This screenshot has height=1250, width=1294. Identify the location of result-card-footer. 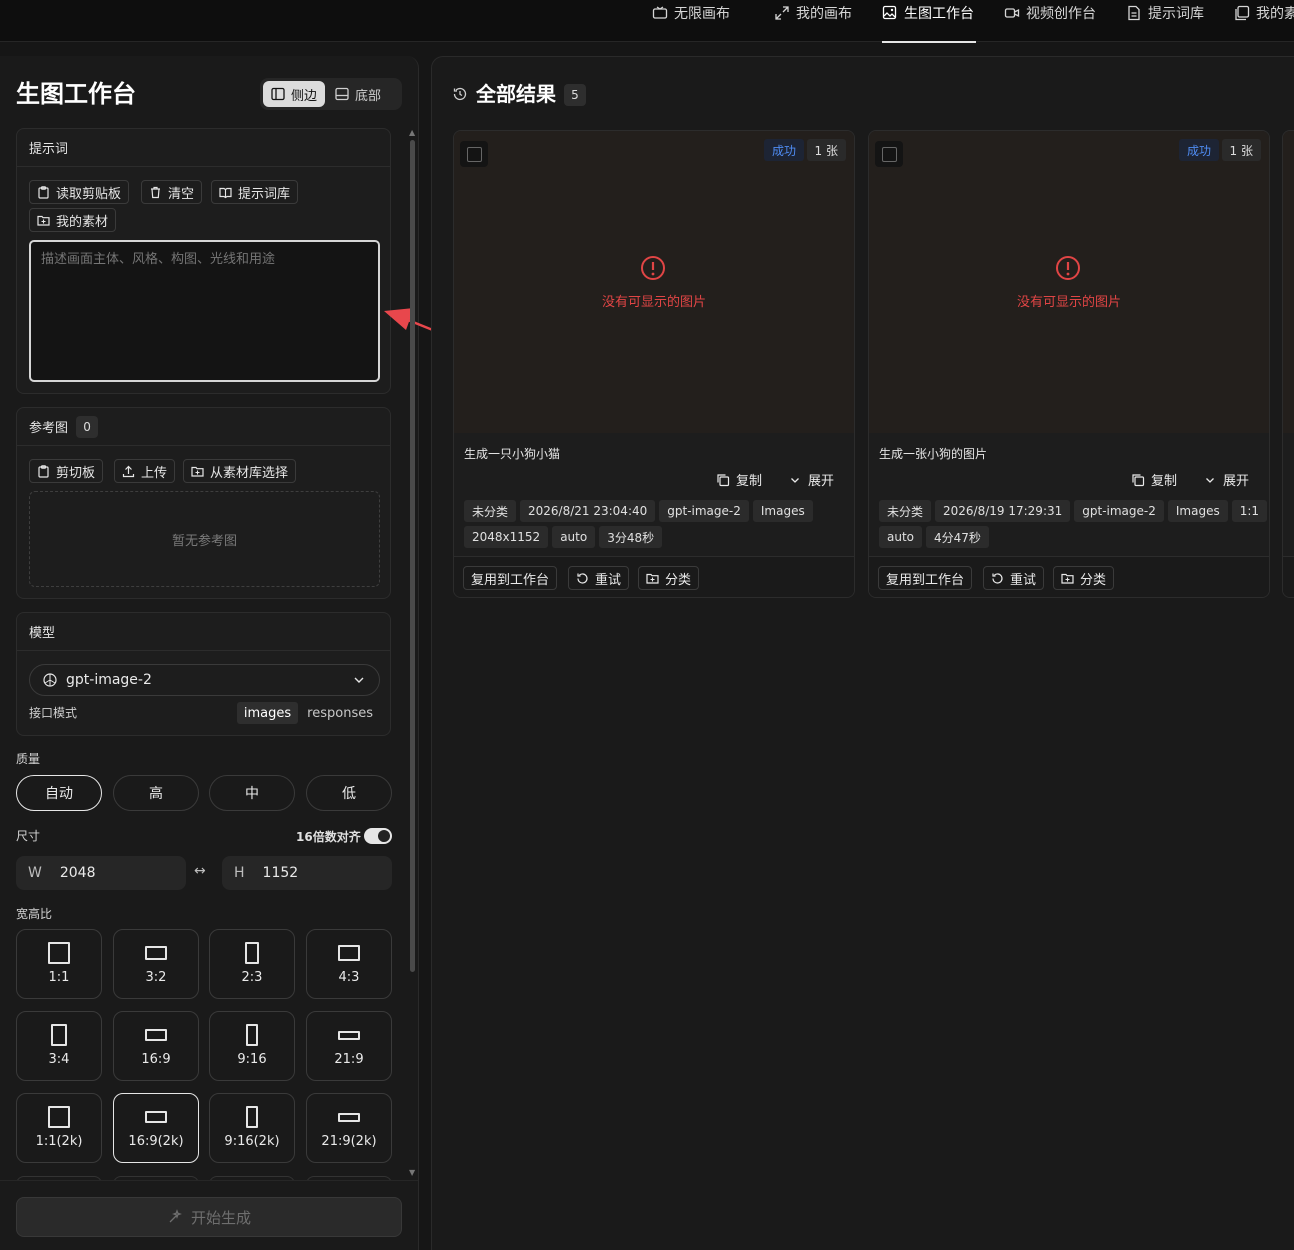
(1288, 576).